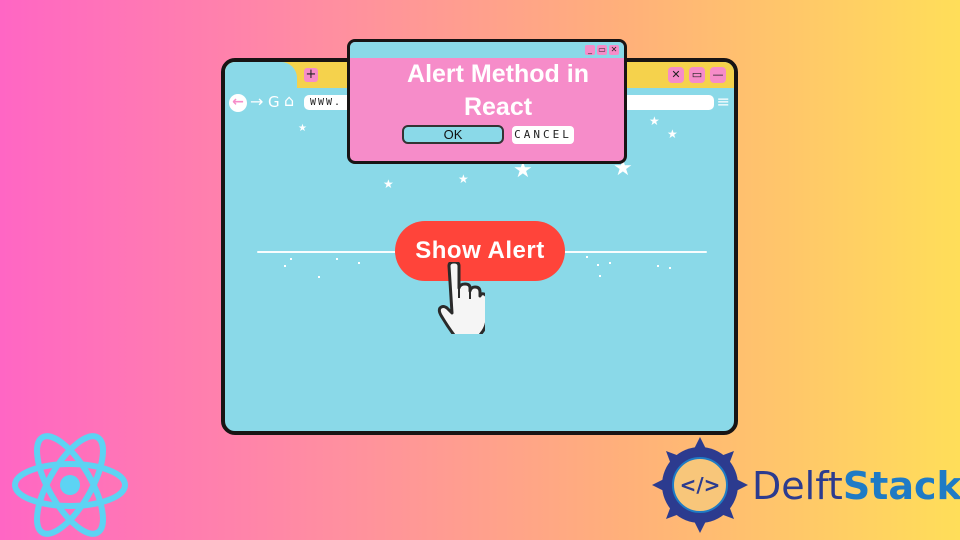  What do you see at coordinates (70, 485) in the screenshot?
I see `react-logo-icon` at bounding box center [70, 485].